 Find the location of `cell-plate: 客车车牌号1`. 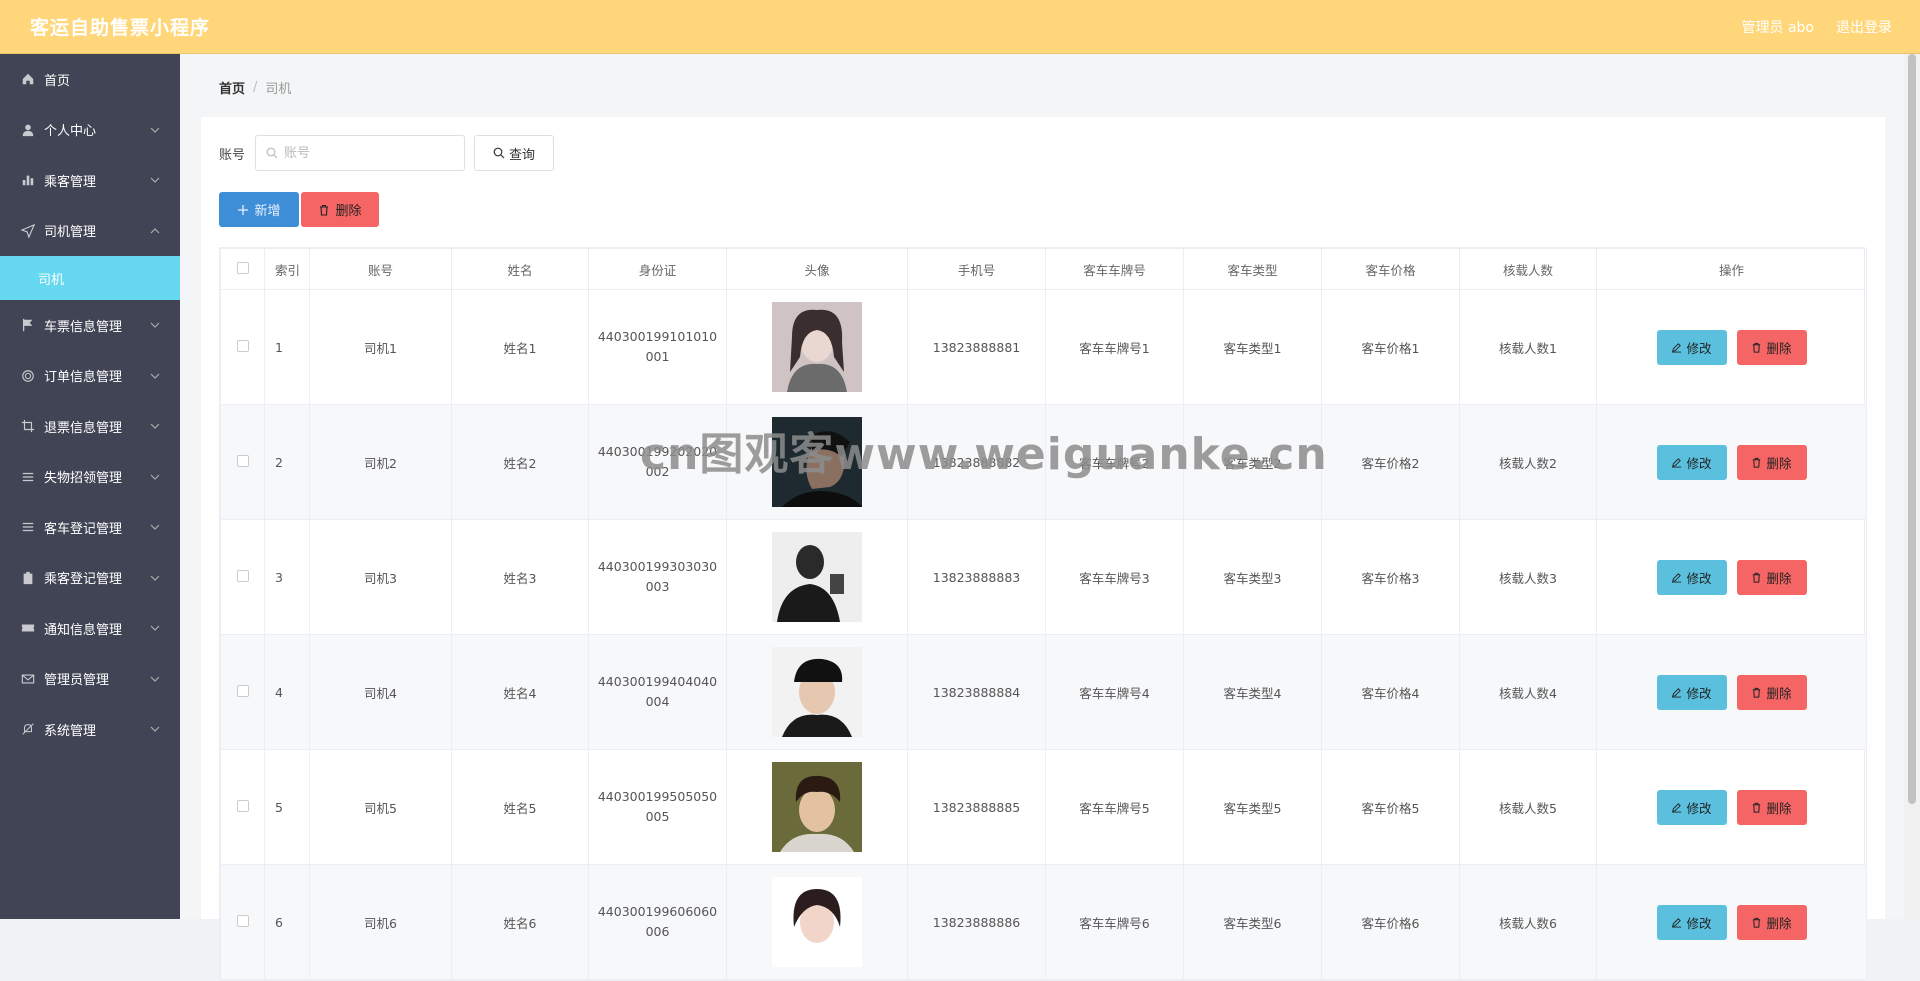

cell-plate: 客车车牌号1 is located at coordinates (1114, 347).